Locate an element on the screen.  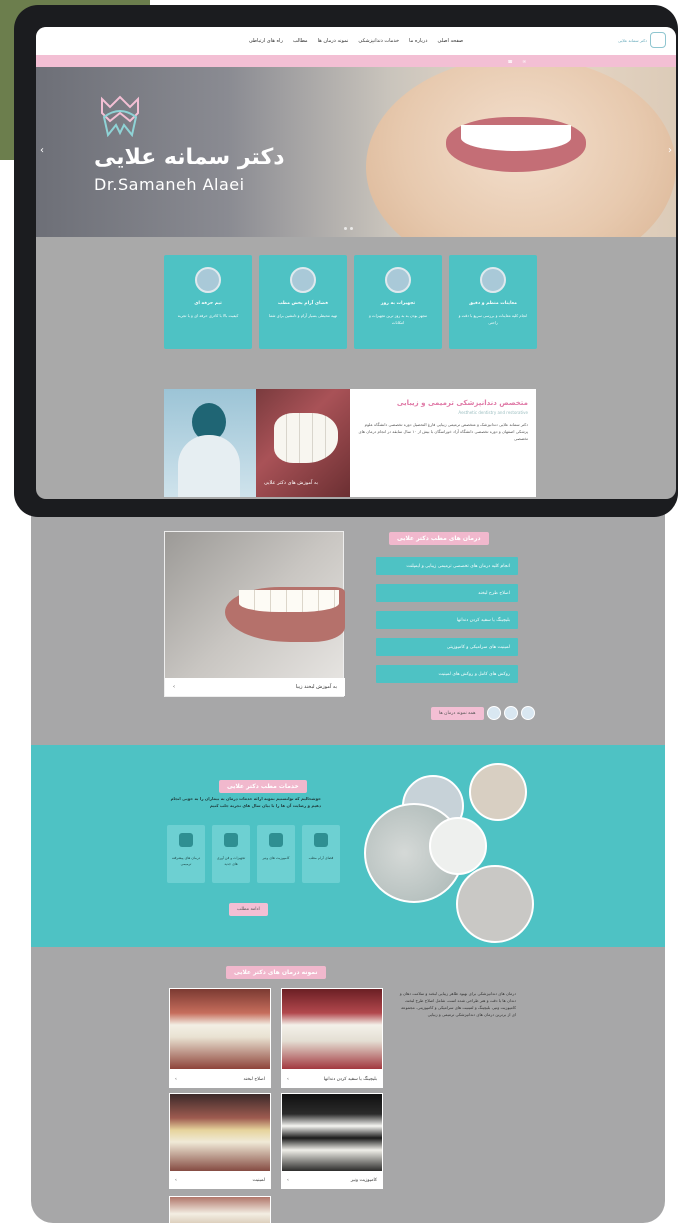
nav-item: درباره ما is located at coordinates (418, 41).